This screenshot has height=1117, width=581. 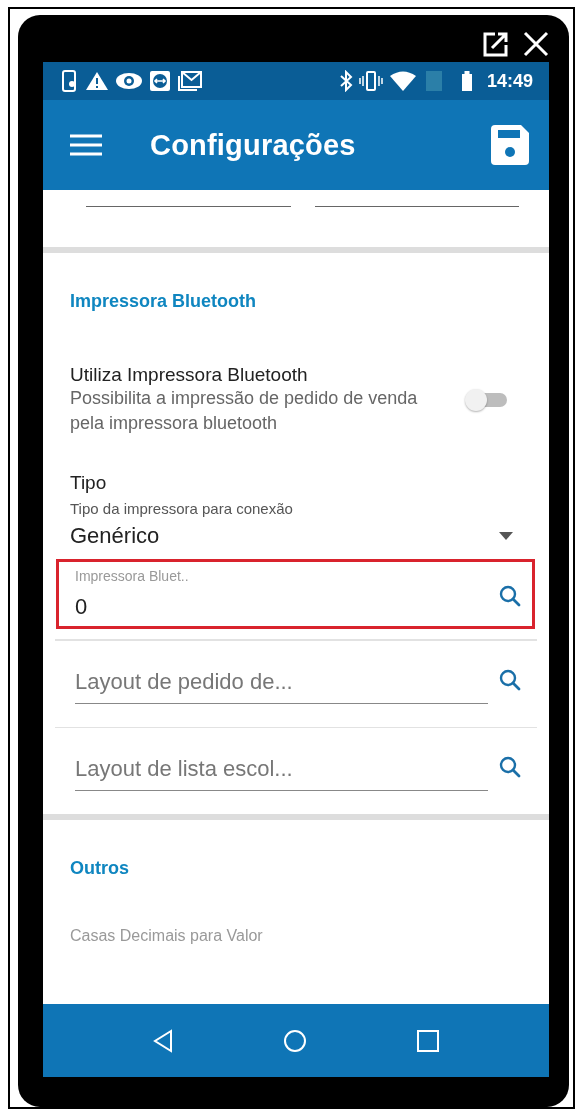 I want to click on highlighted-field: Impressora Bluet.. 0, so click(x=295, y=594).